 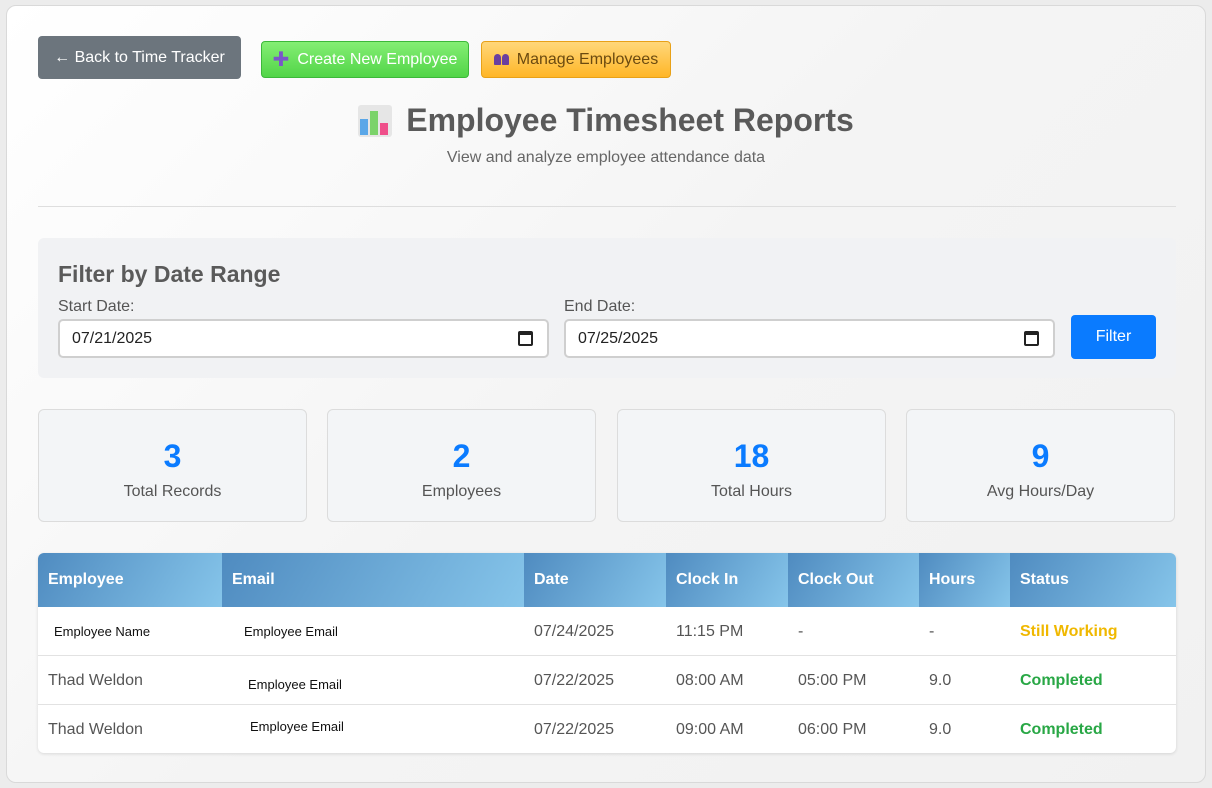 What do you see at coordinates (801, 631) in the screenshot?
I see `cell-clock-out: -` at bounding box center [801, 631].